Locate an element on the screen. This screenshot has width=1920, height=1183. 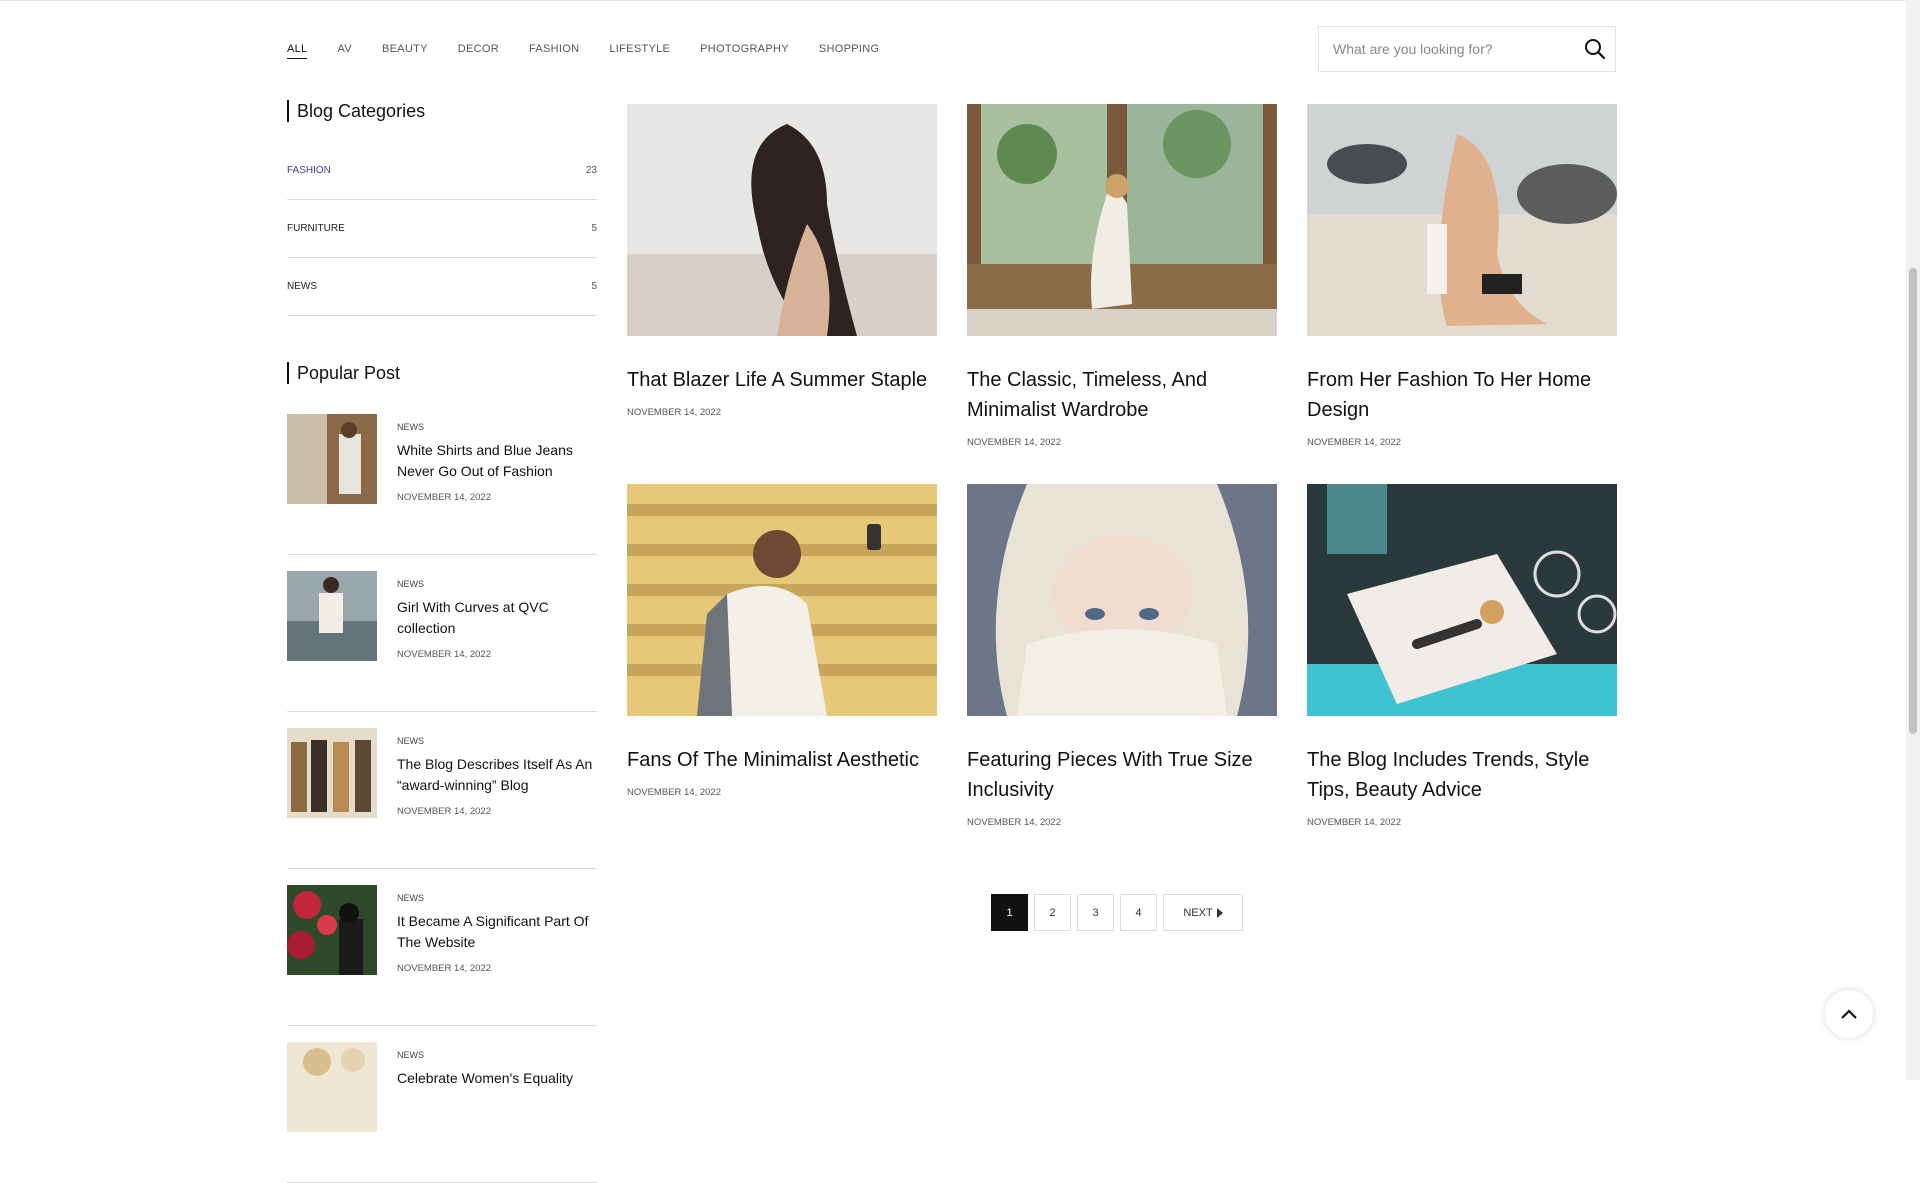
category-item-furniture: FURNITURE 5 is located at coordinates (442, 229).